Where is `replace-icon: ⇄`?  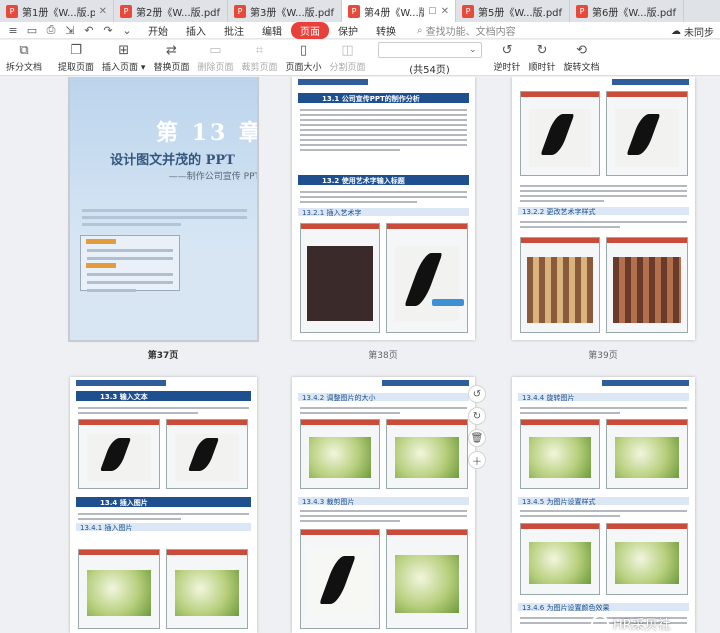 replace-icon: ⇄ is located at coordinates (171, 50).